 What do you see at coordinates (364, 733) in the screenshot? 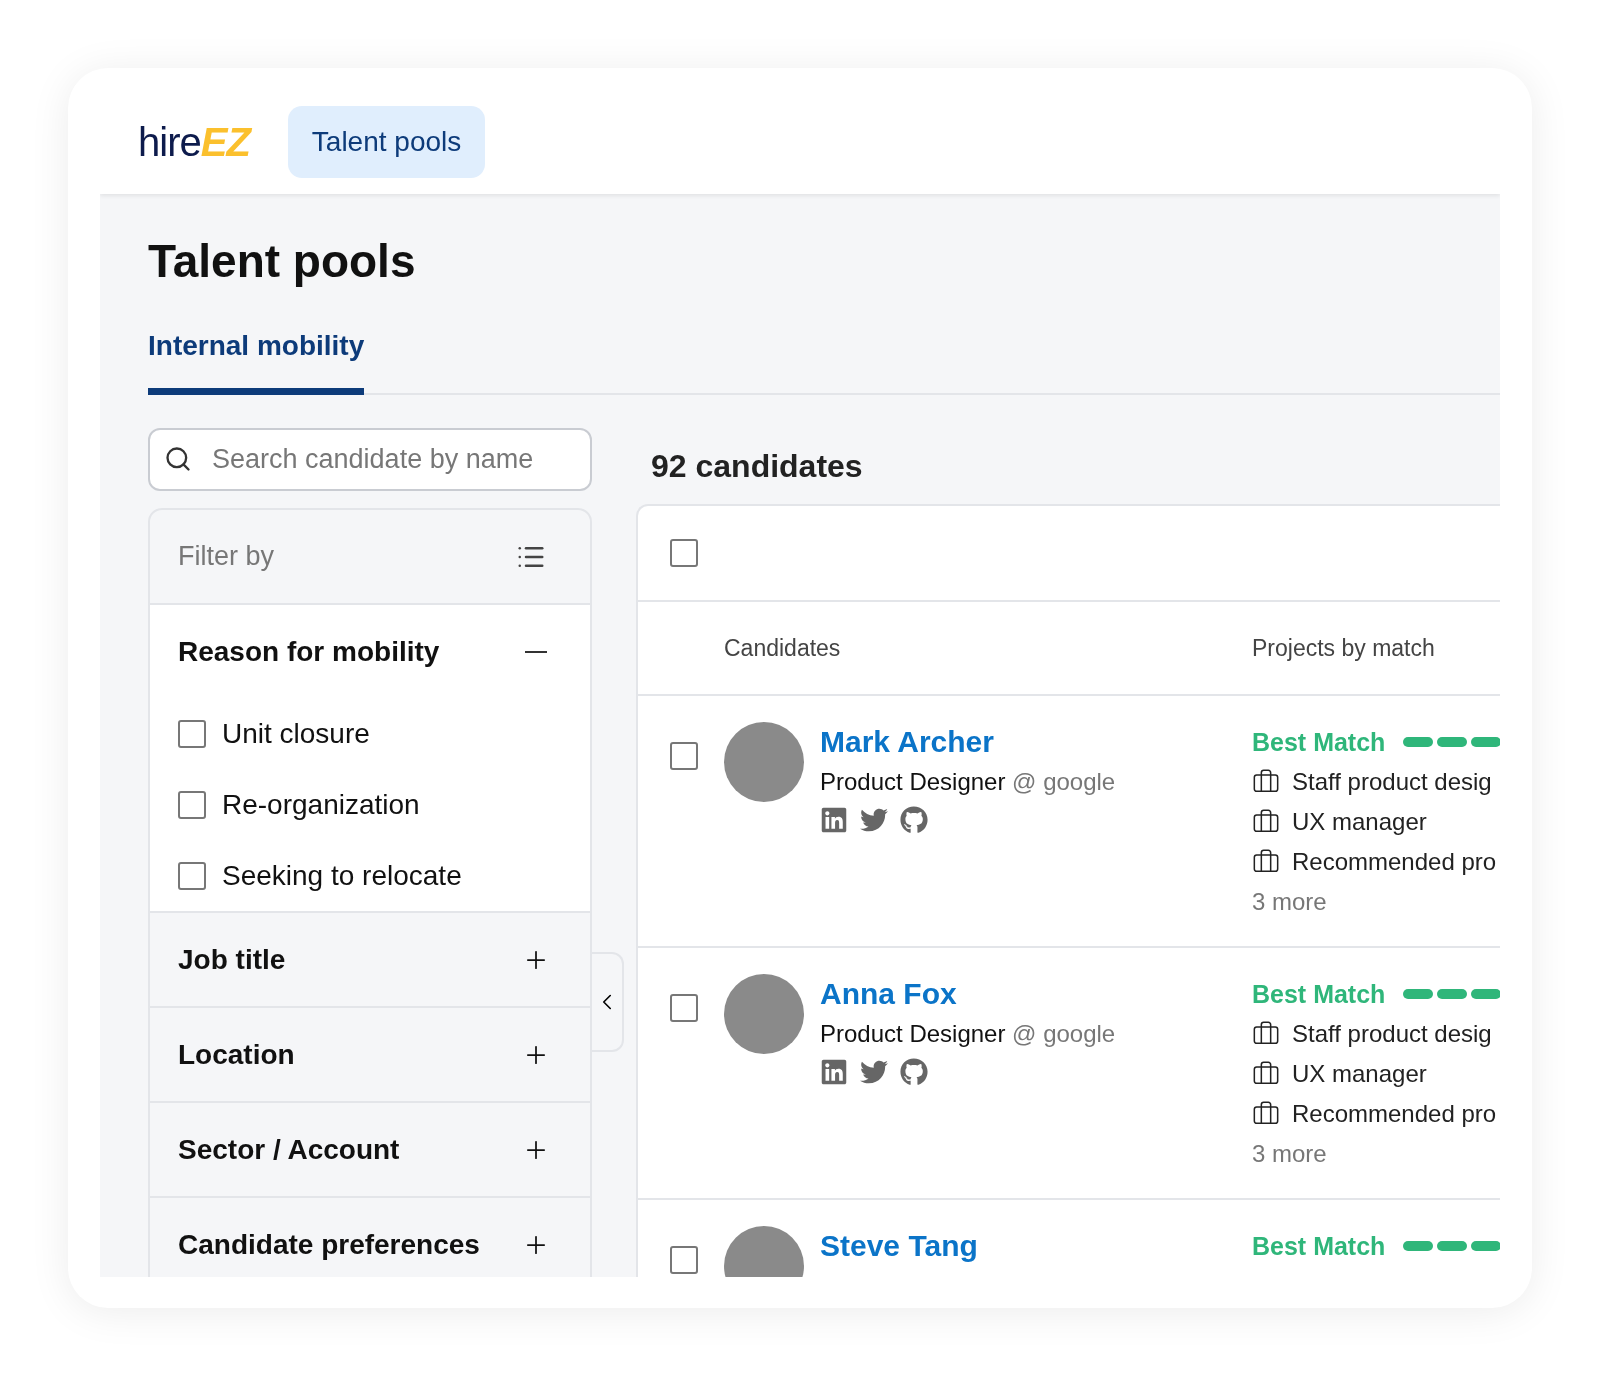
I see `filter-option: Unit closure` at bounding box center [364, 733].